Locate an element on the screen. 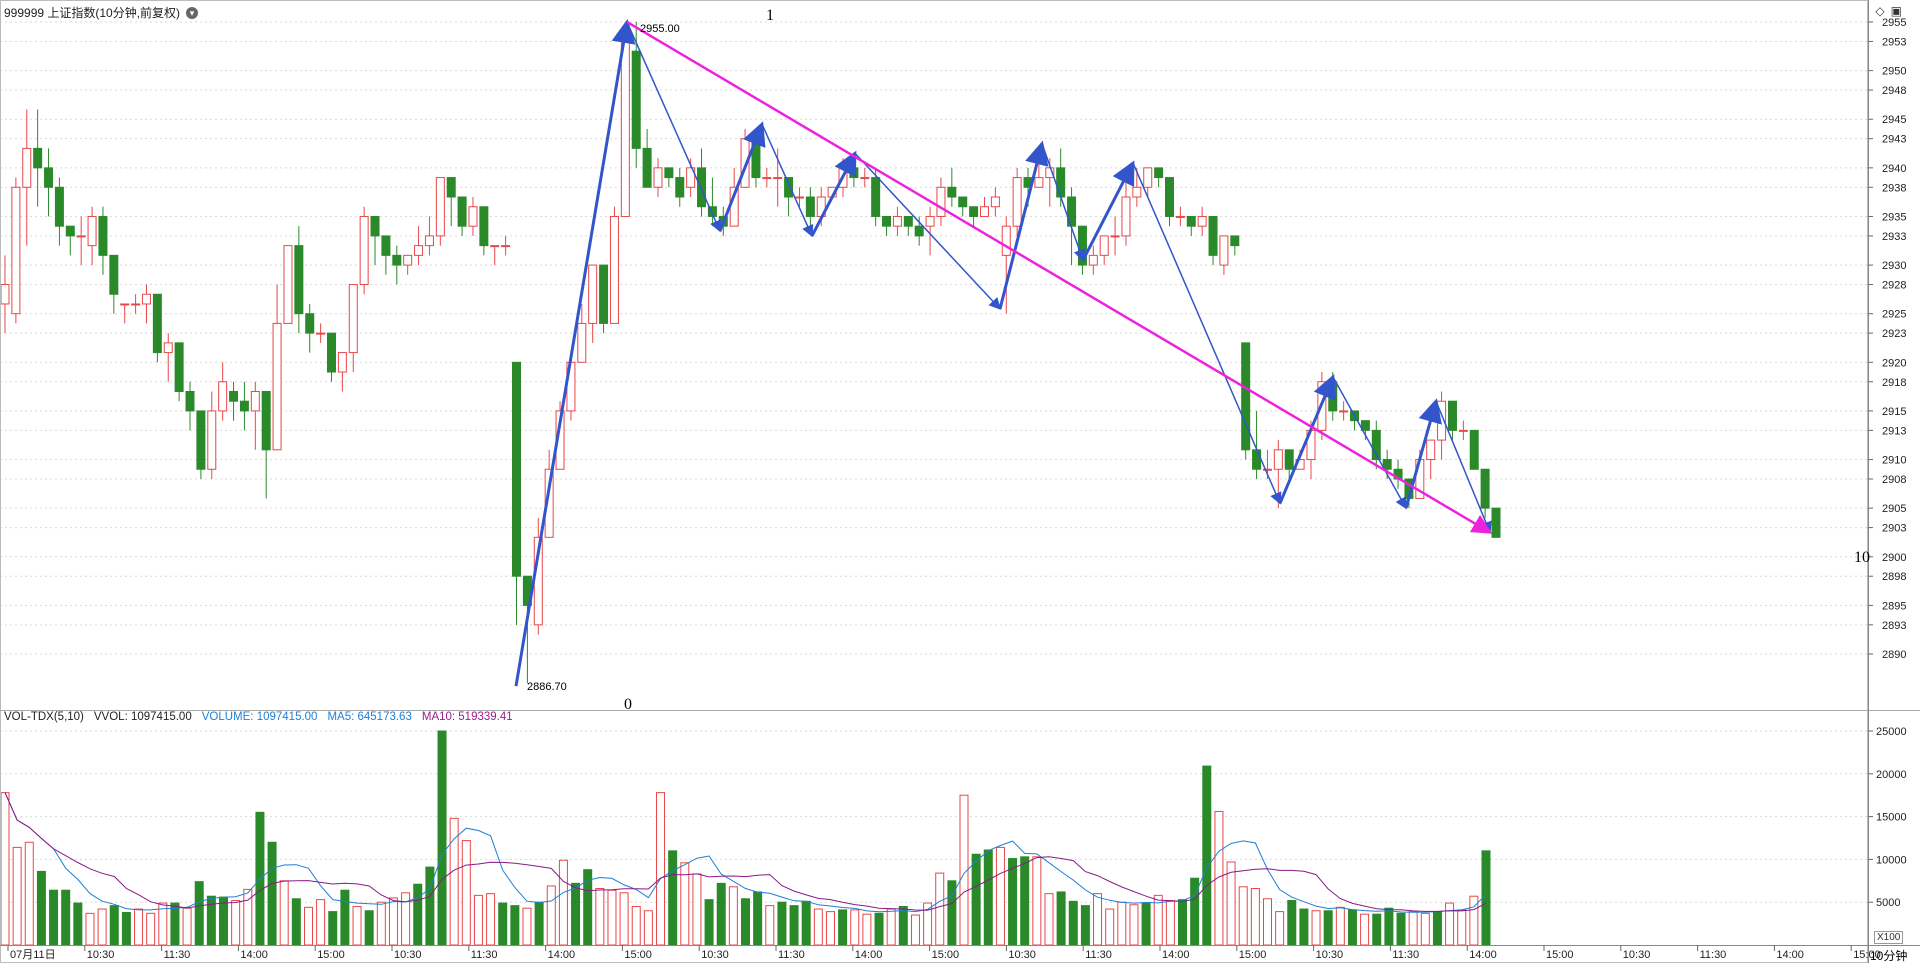  period-label: 10分钟 is located at coordinates (1888, 955).